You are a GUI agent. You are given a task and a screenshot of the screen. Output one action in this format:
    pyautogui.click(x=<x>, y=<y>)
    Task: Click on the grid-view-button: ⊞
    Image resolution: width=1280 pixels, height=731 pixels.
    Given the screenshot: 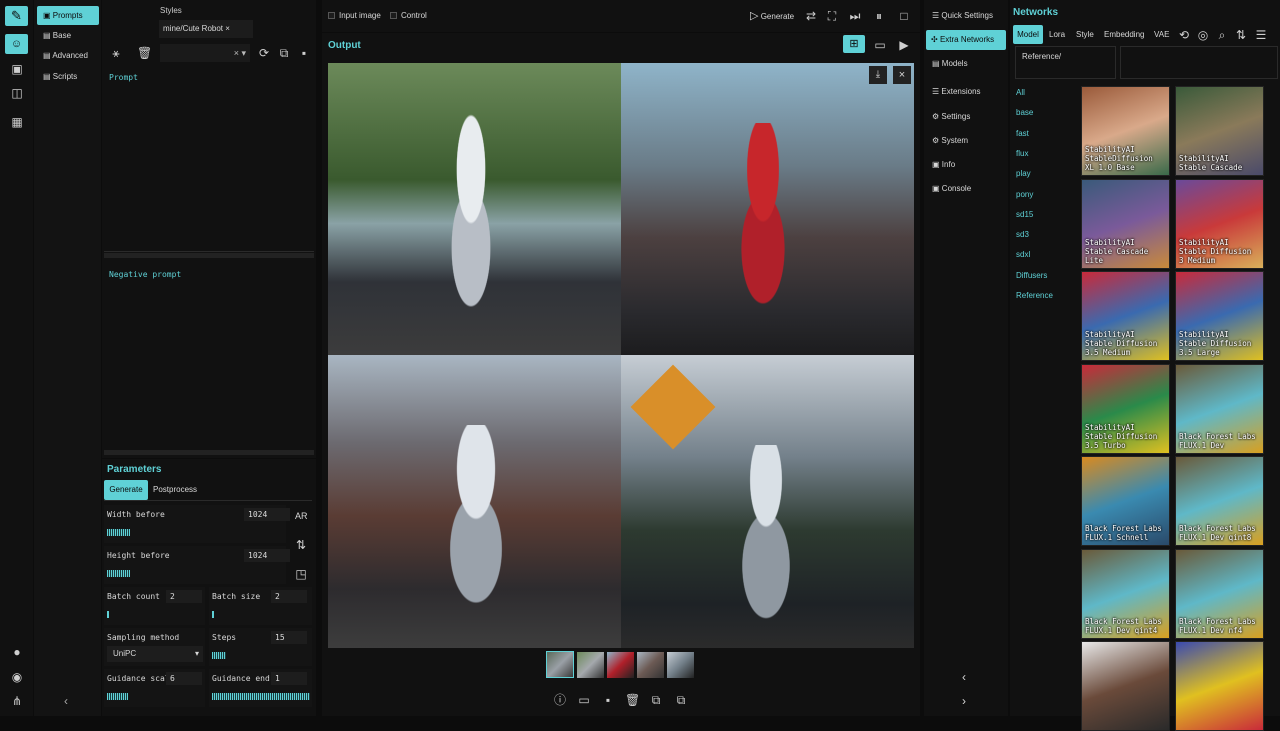 What is the action you would take?
    pyautogui.click(x=854, y=44)
    